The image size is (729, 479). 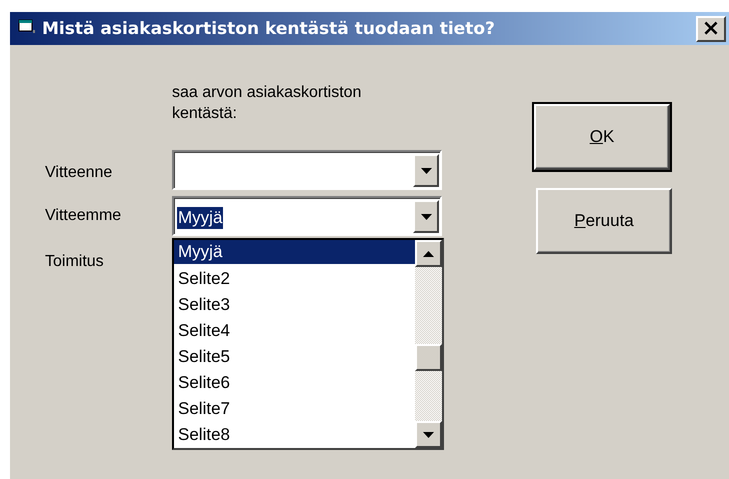 What do you see at coordinates (428, 357) in the screenshot?
I see `scroll-thumb` at bounding box center [428, 357].